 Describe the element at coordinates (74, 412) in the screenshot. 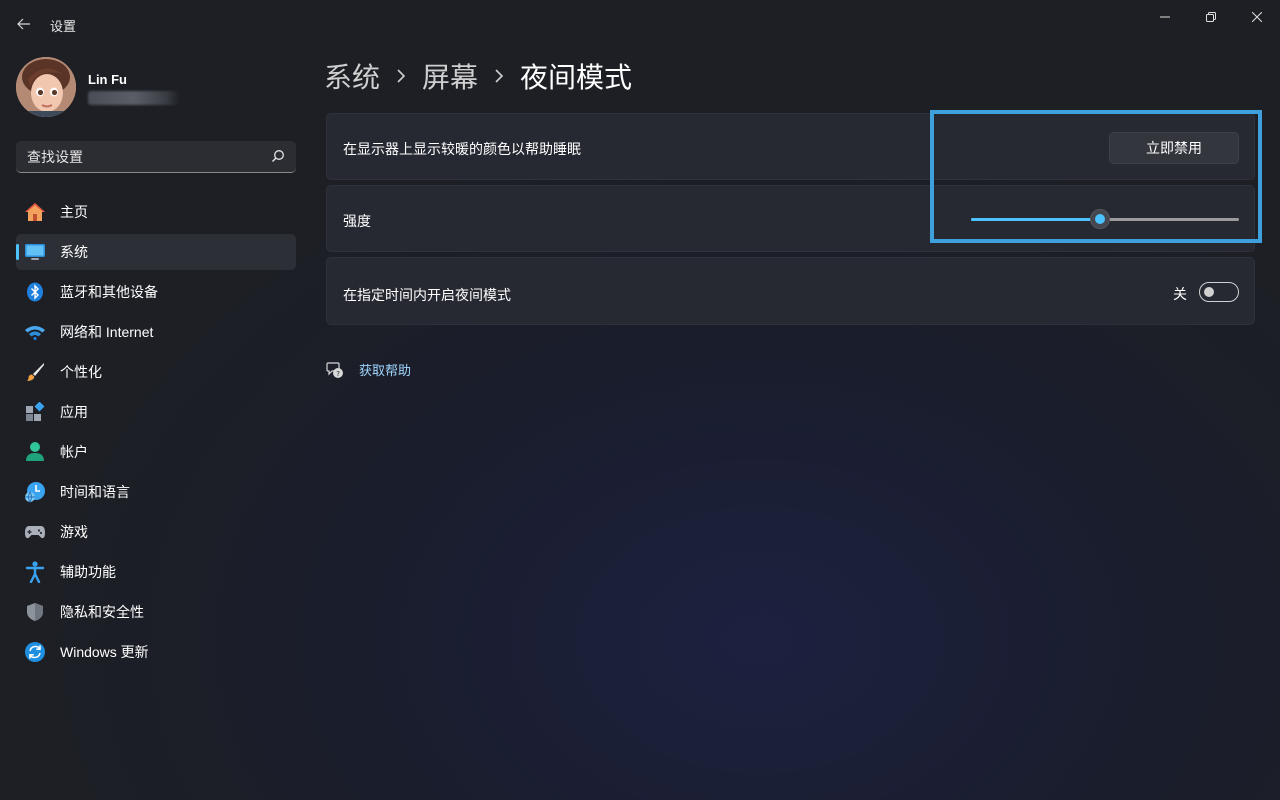

I see `sidebar-item-label: 应用` at that location.